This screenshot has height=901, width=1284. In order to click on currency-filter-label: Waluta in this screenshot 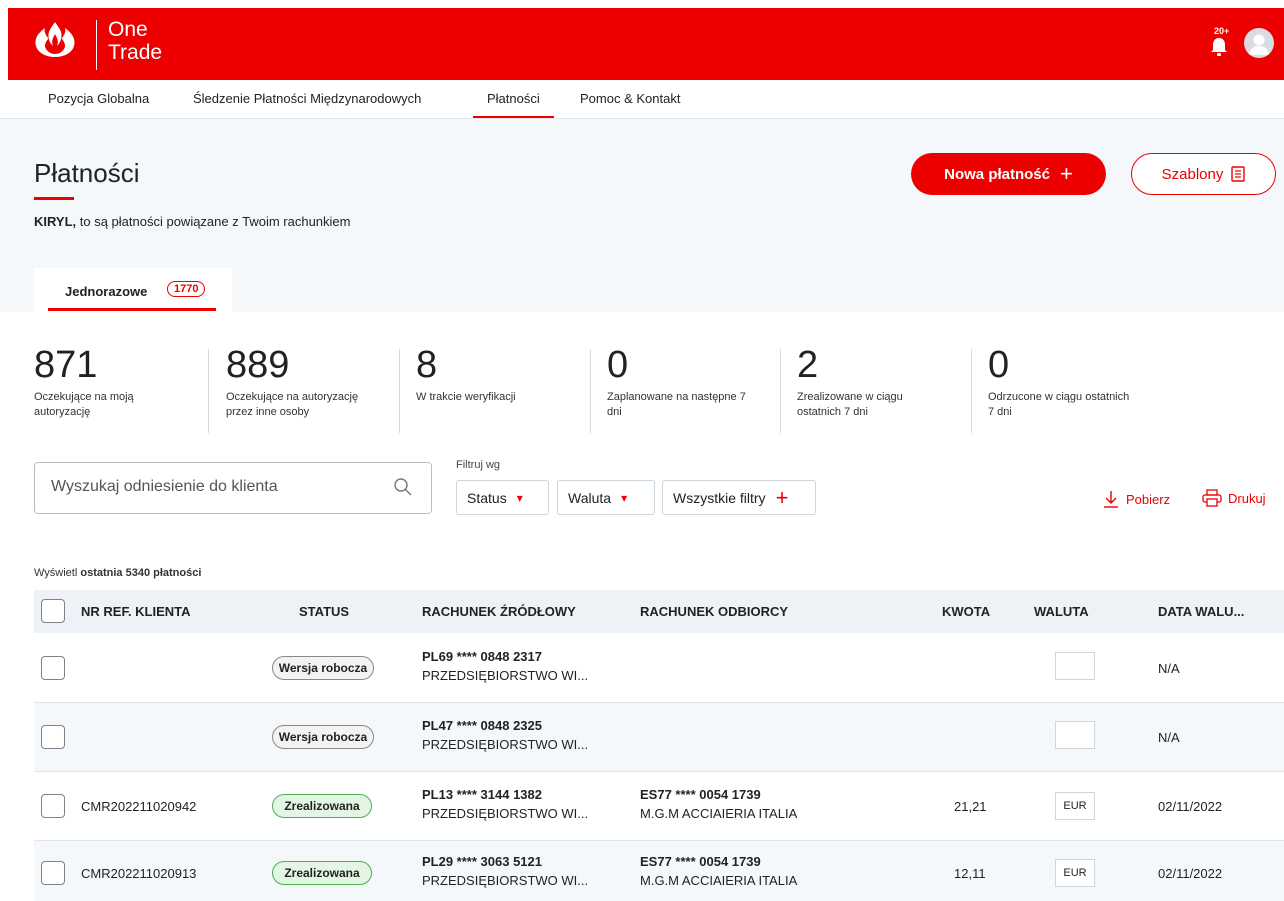, I will do `click(590, 497)`.